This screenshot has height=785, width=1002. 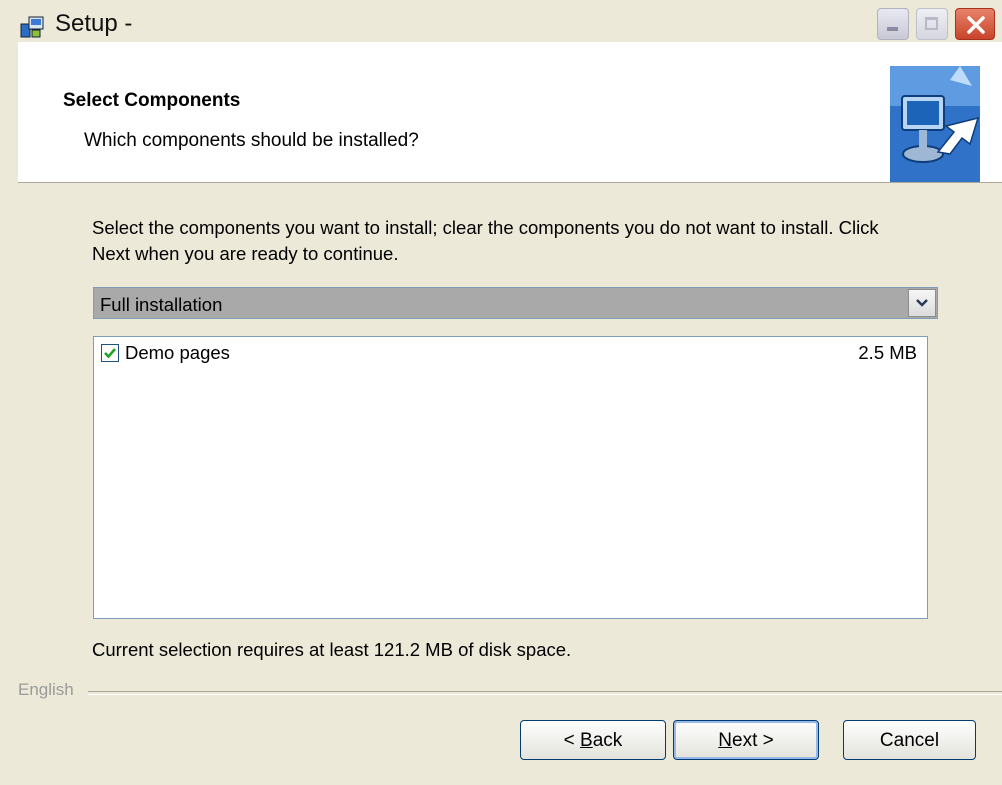 What do you see at coordinates (32, 27) in the screenshot?
I see `installer-icon` at bounding box center [32, 27].